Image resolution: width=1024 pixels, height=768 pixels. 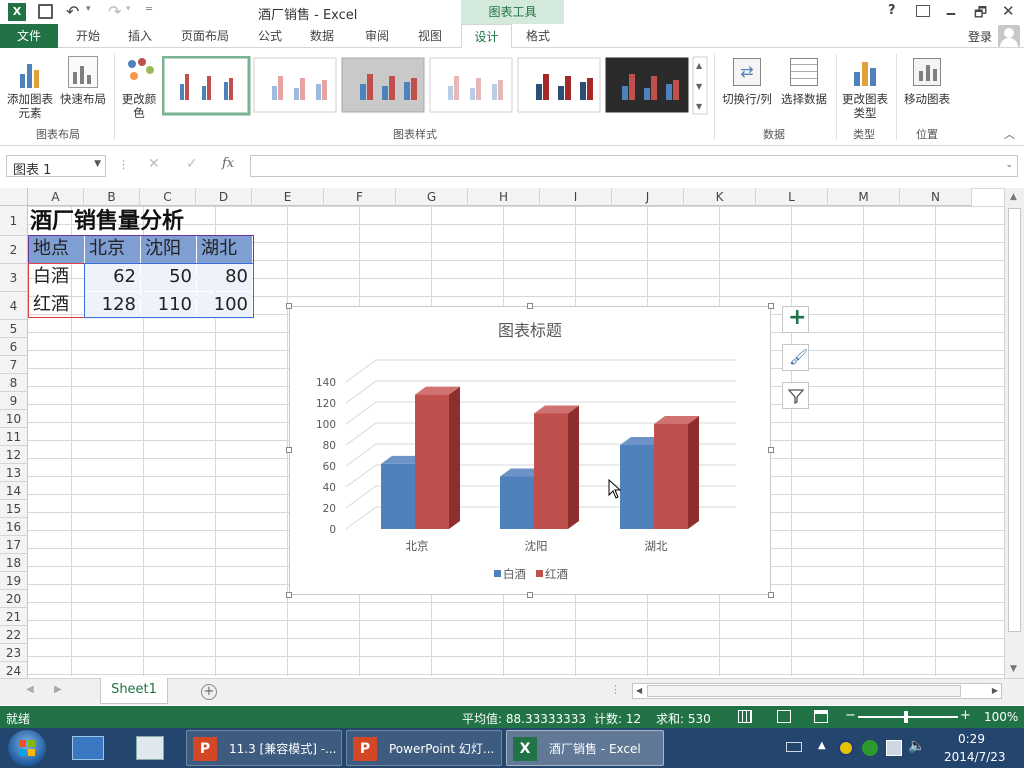 What do you see at coordinates (995, 690) in the screenshot?
I see `scroll-right-icon: ▶` at bounding box center [995, 690].